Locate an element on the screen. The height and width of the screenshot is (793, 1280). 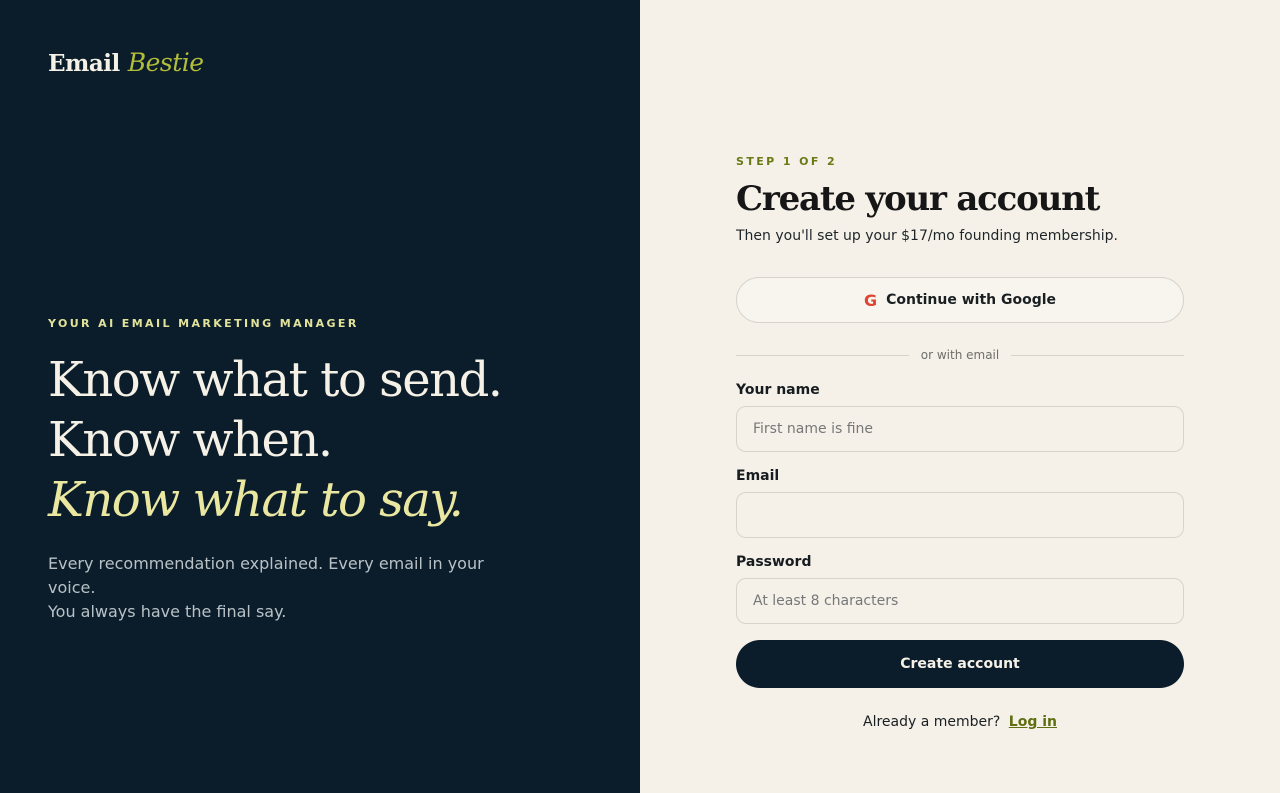
login-link: Log in is located at coordinates (1033, 722).